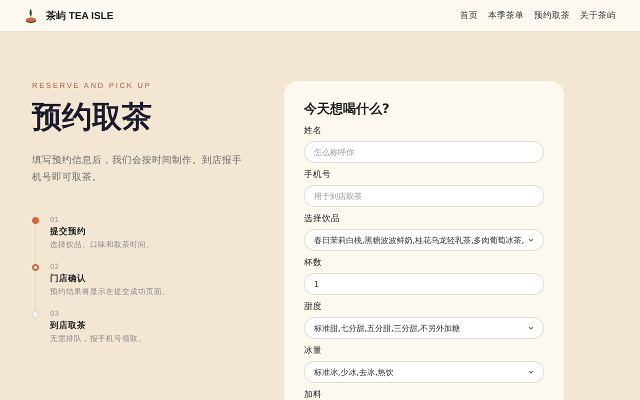  What do you see at coordinates (137, 169) in the screenshot?
I see `description: 填写预约信息后，我们会按时间制作。到店报手机号即可取茶。` at bounding box center [137, 169].